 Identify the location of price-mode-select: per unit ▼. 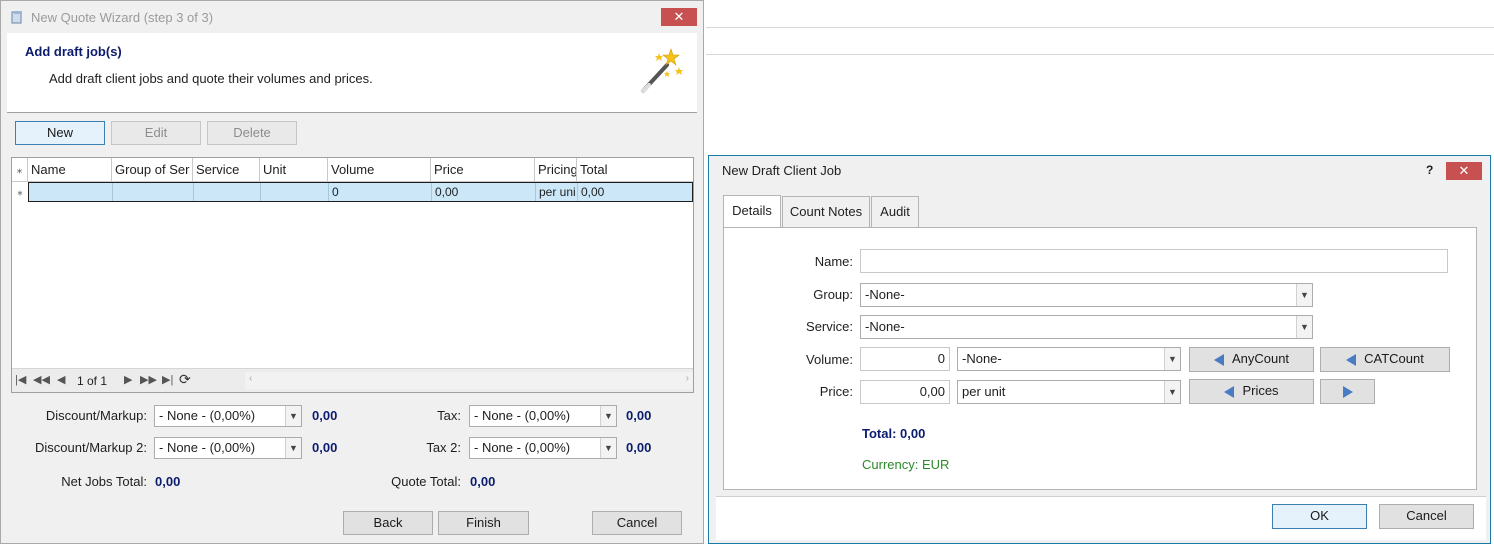
(1069, 392).